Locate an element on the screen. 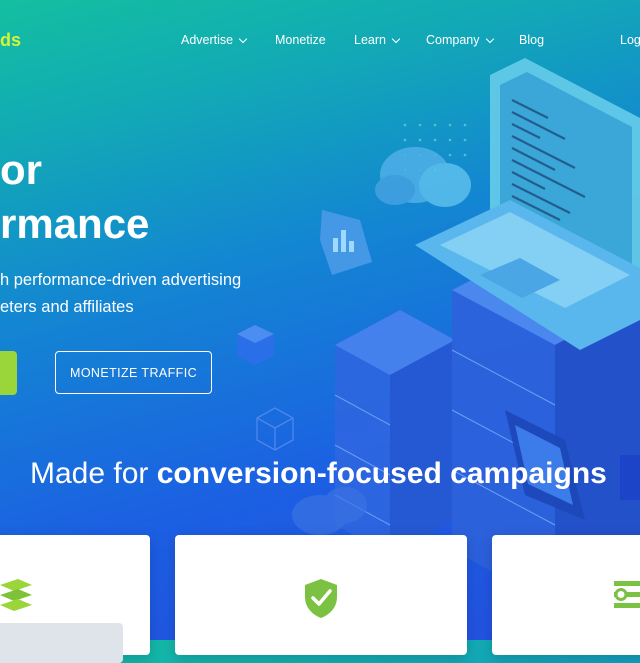  nav-item-advertise: Advertise is located at coordinates (214, 40).